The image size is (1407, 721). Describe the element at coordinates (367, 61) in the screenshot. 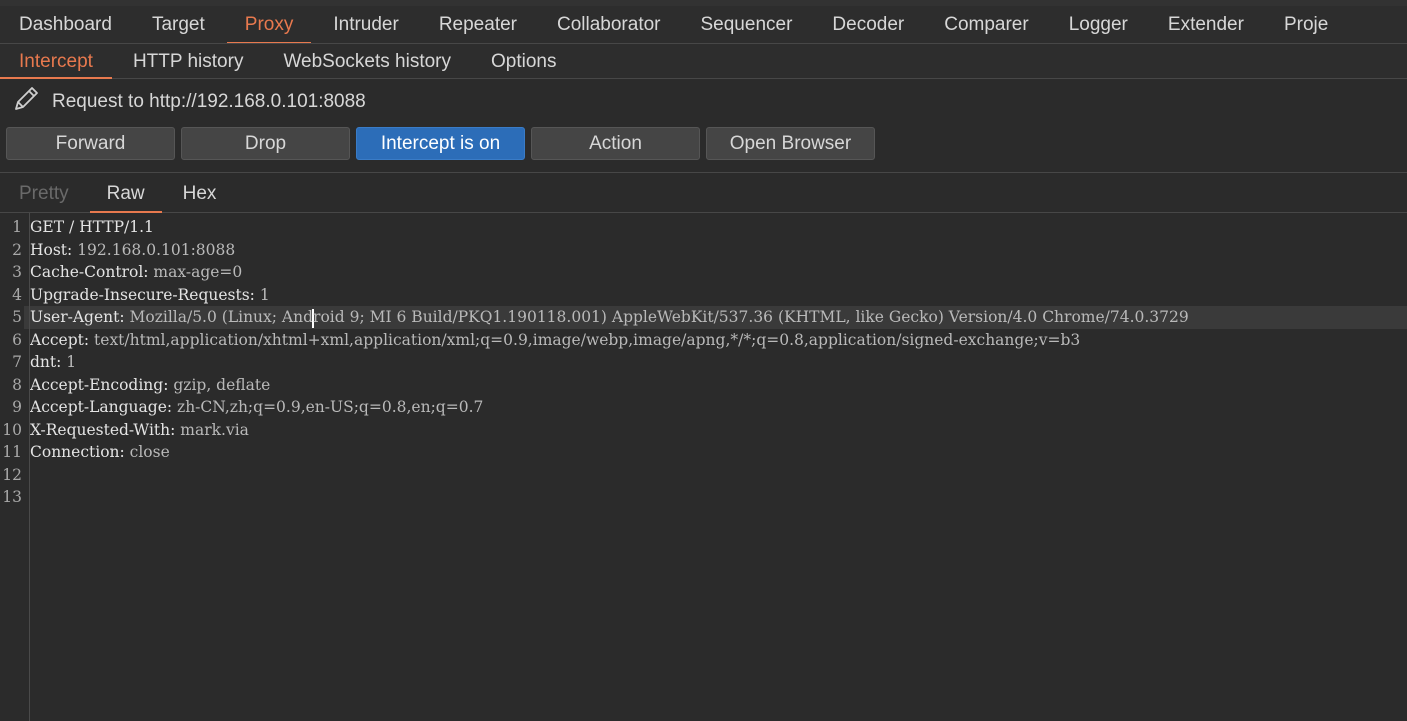

I see `tab-websockets-history: WebSockets history` at that location.